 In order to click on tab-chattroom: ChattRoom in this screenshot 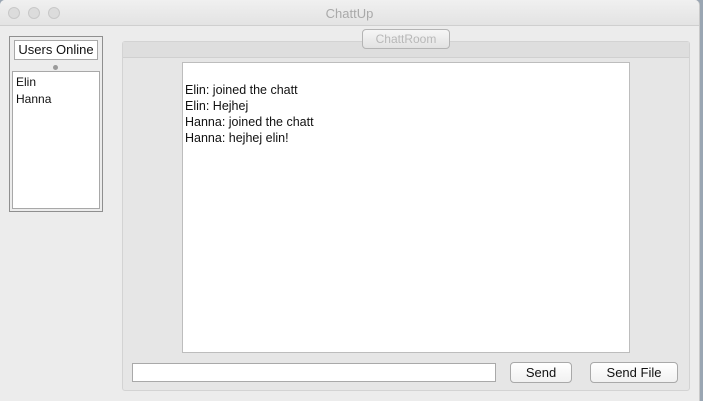, I will do `click(406, 39)`.